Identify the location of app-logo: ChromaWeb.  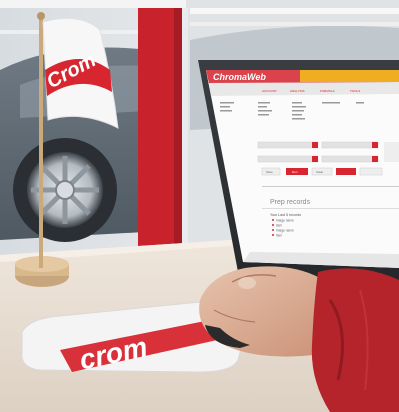
(239, 77).